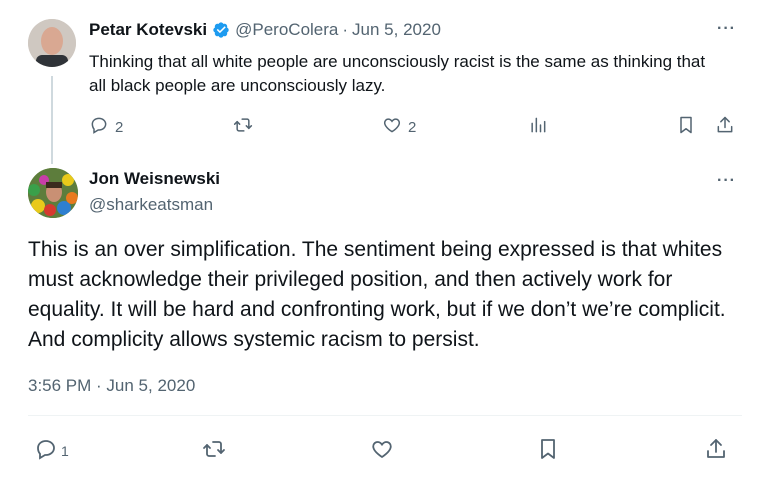  Describe the element at coordinates (396, 30) in the screenshot. I see `parent-date-link: Jun 5, 2020` at that location.